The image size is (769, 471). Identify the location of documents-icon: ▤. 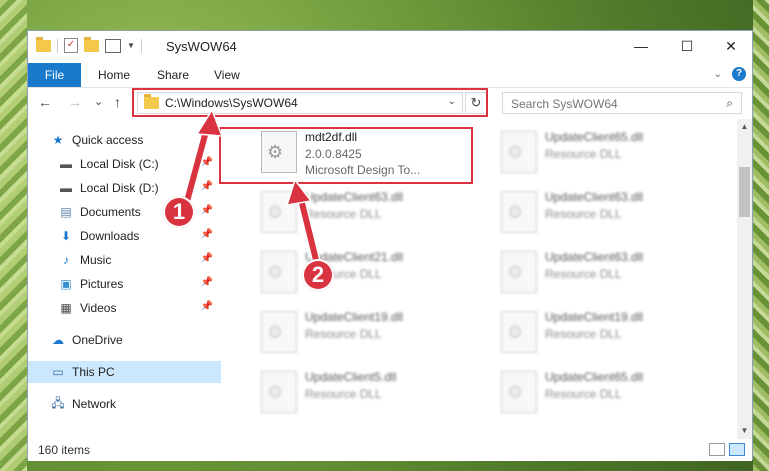
(66, 212).